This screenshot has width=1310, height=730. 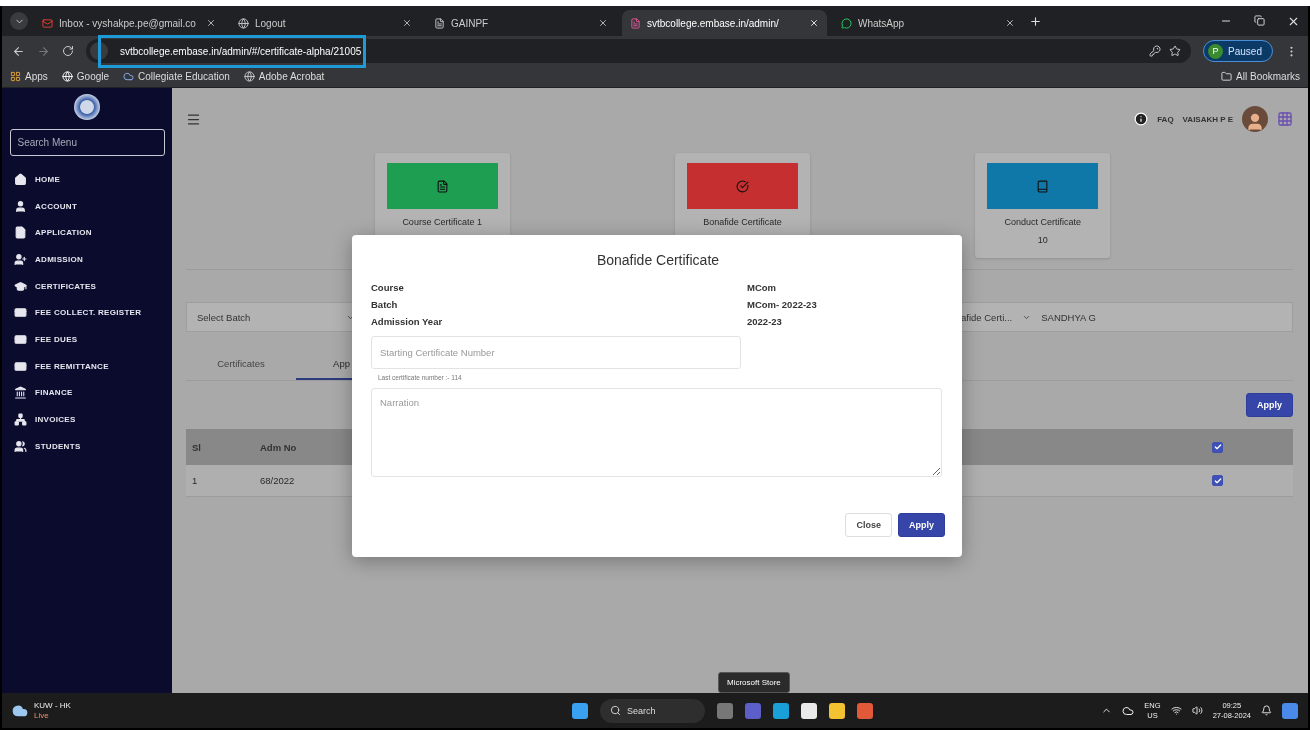 What do you see at coordinates (20, 446) in the screenshot?
I see `users-icon` at bounding box center [20, 446].